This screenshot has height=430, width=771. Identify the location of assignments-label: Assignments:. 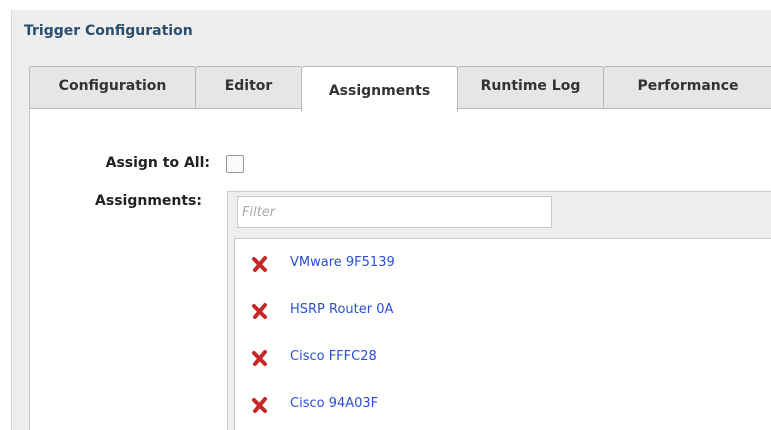
(148, 201).